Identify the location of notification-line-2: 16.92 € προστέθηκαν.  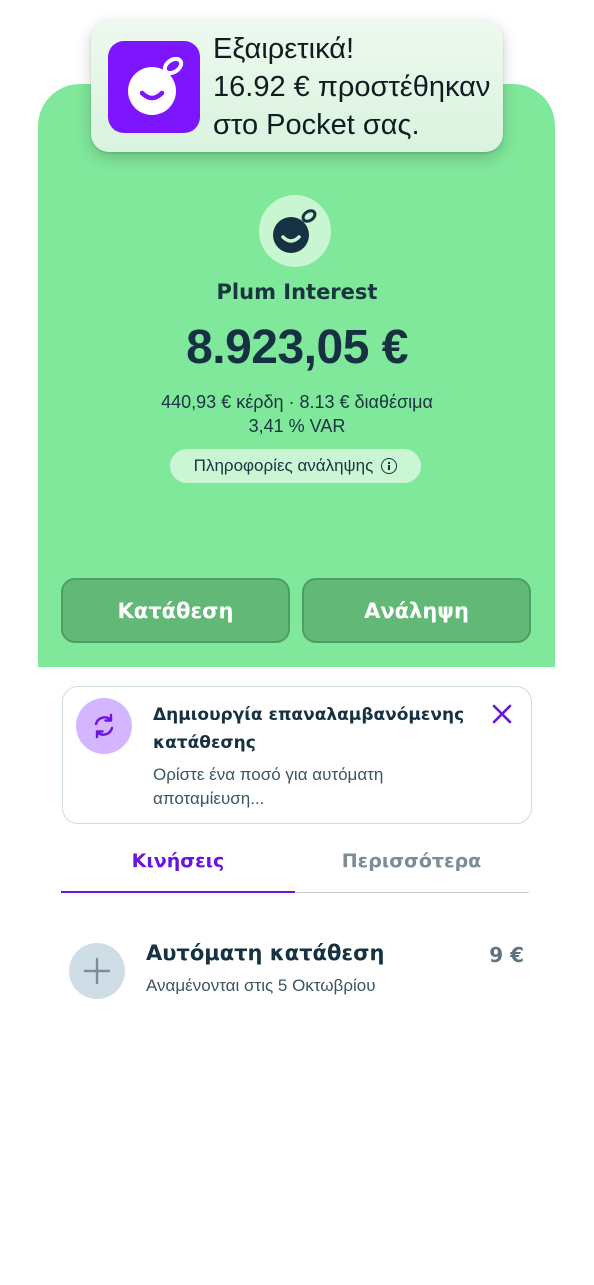
(352, 87).